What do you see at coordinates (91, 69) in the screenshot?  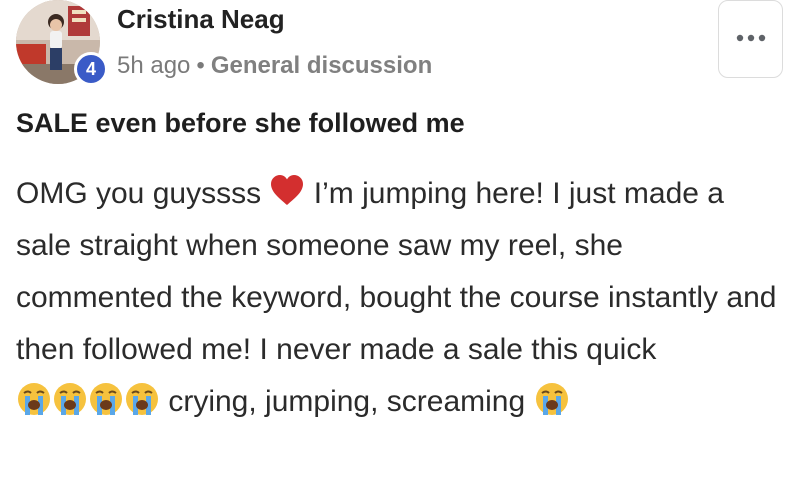 I see `level-badge: 4` at bounding box center [91, 69].